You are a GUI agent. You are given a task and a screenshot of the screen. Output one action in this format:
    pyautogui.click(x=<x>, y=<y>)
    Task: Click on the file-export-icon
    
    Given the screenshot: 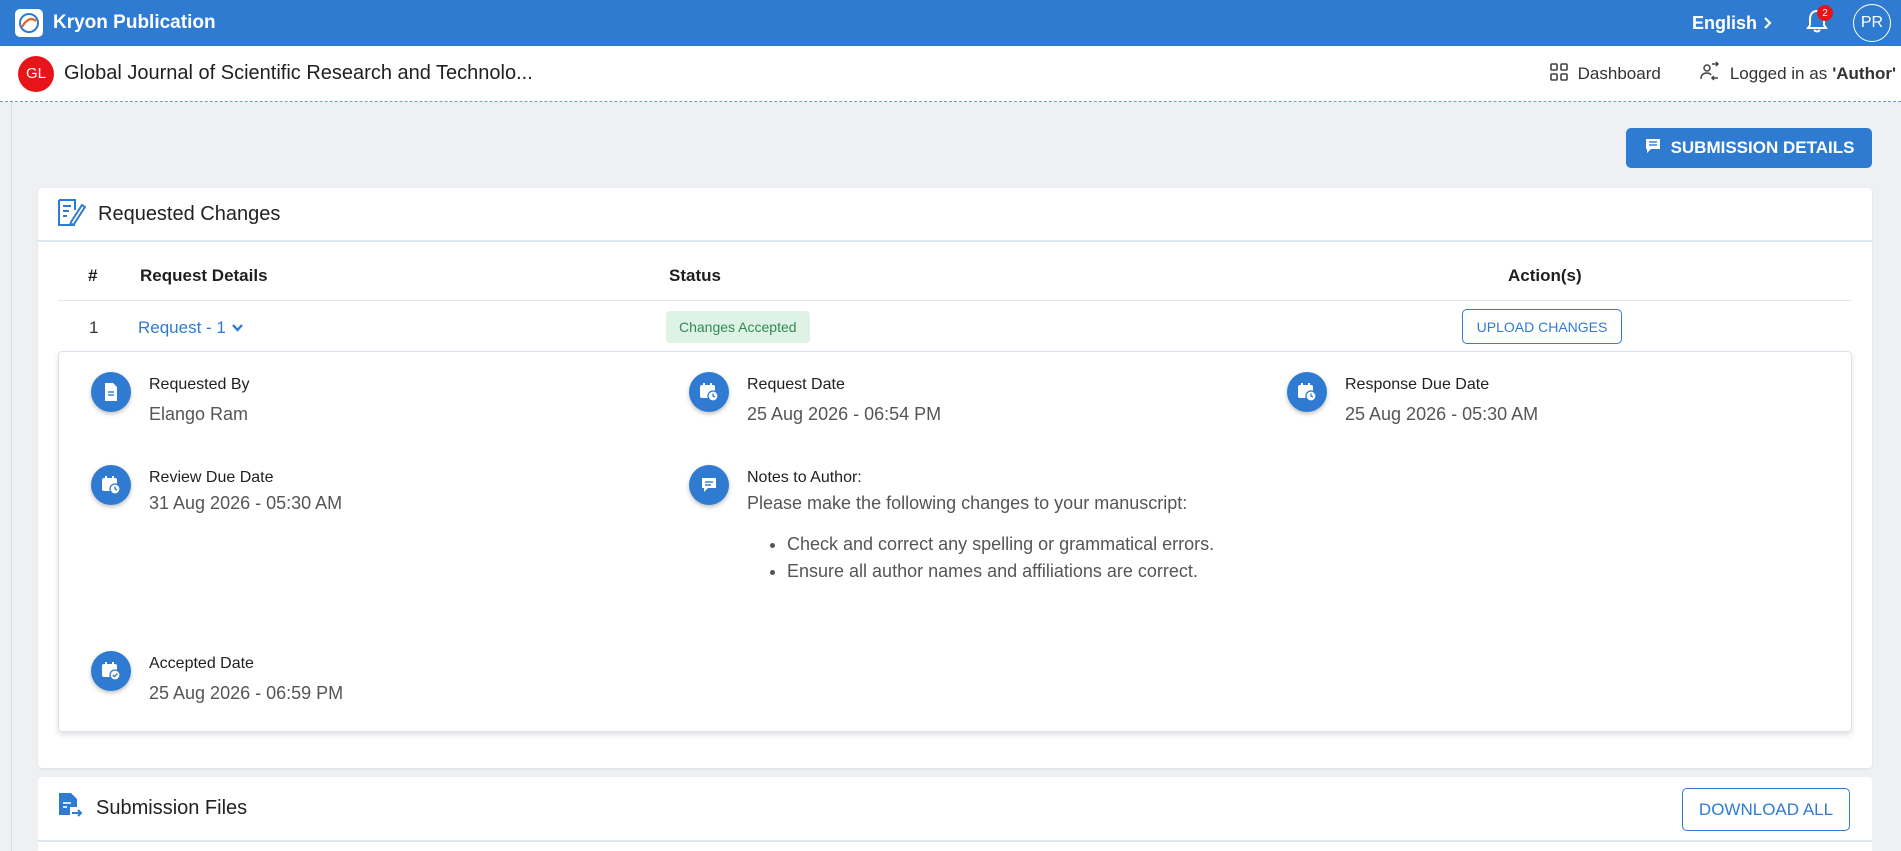 What is the action you would take?
    pyautogui.click(x=76, y=808)
    